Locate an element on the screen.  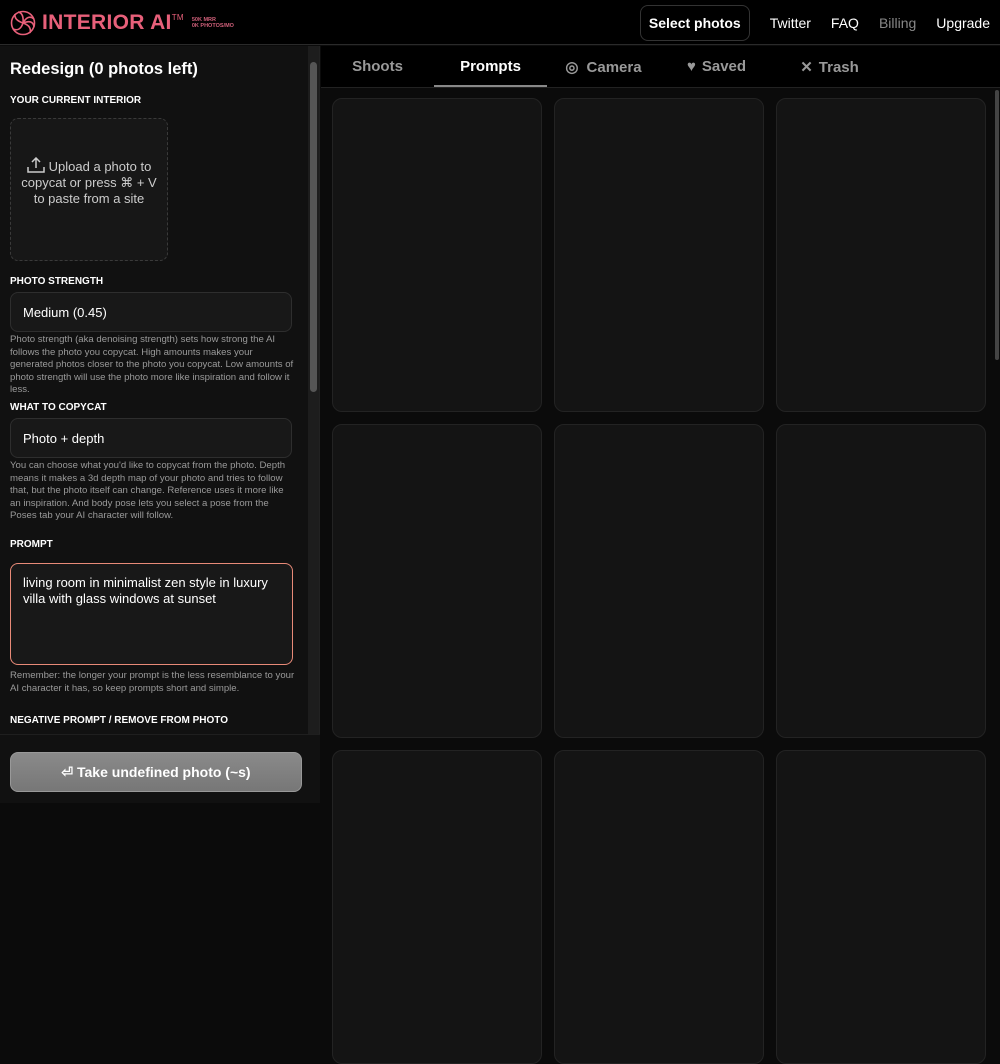
sidebar-scrollbar is located at coordinates (313, 227).